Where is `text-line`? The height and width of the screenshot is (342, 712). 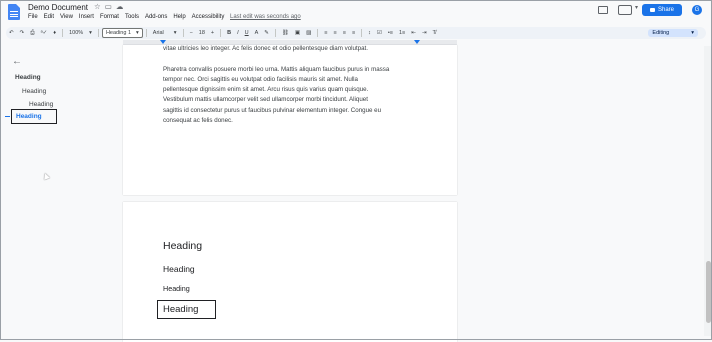
text-line is located at coordinates (293, 59).